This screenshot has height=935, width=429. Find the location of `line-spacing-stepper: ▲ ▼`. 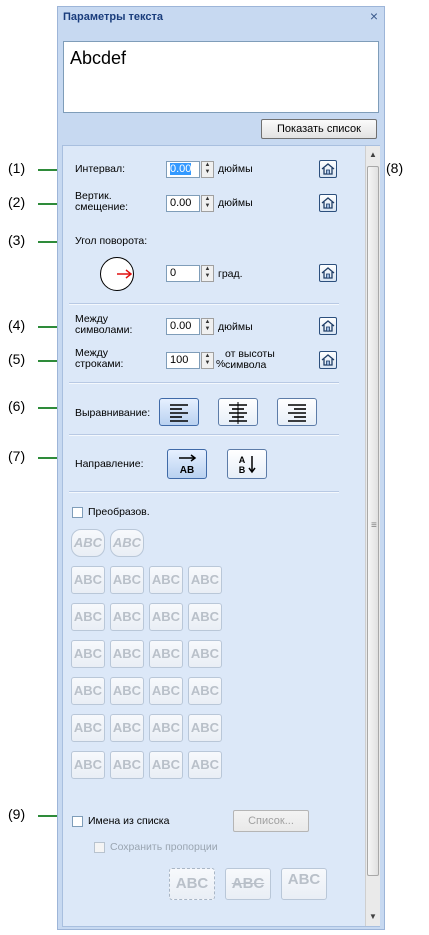

line-spacing-stepper: ▲ ▼ is located at coordinates (207, 360).